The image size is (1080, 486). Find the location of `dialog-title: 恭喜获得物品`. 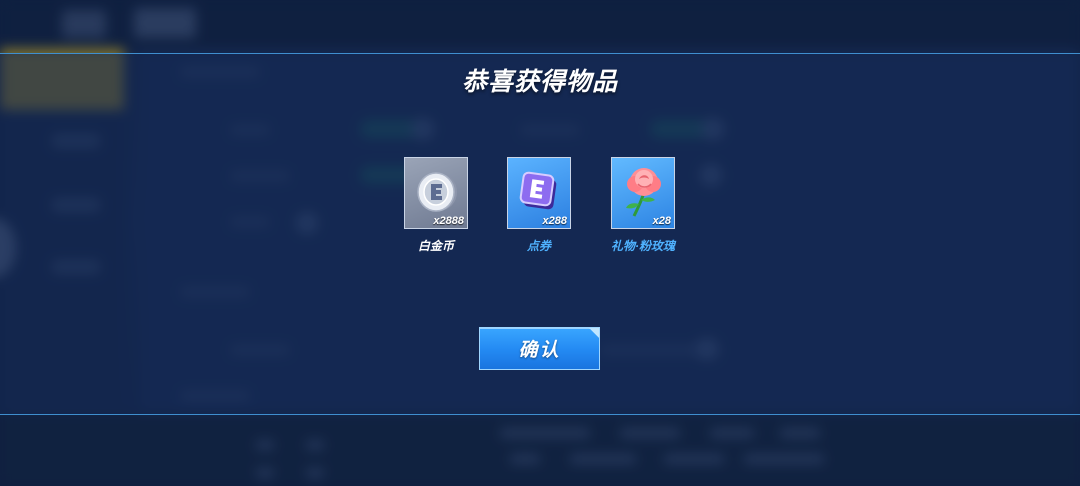

dialog-title: 恭喜获得物品 is located at coordinates (539, 82).